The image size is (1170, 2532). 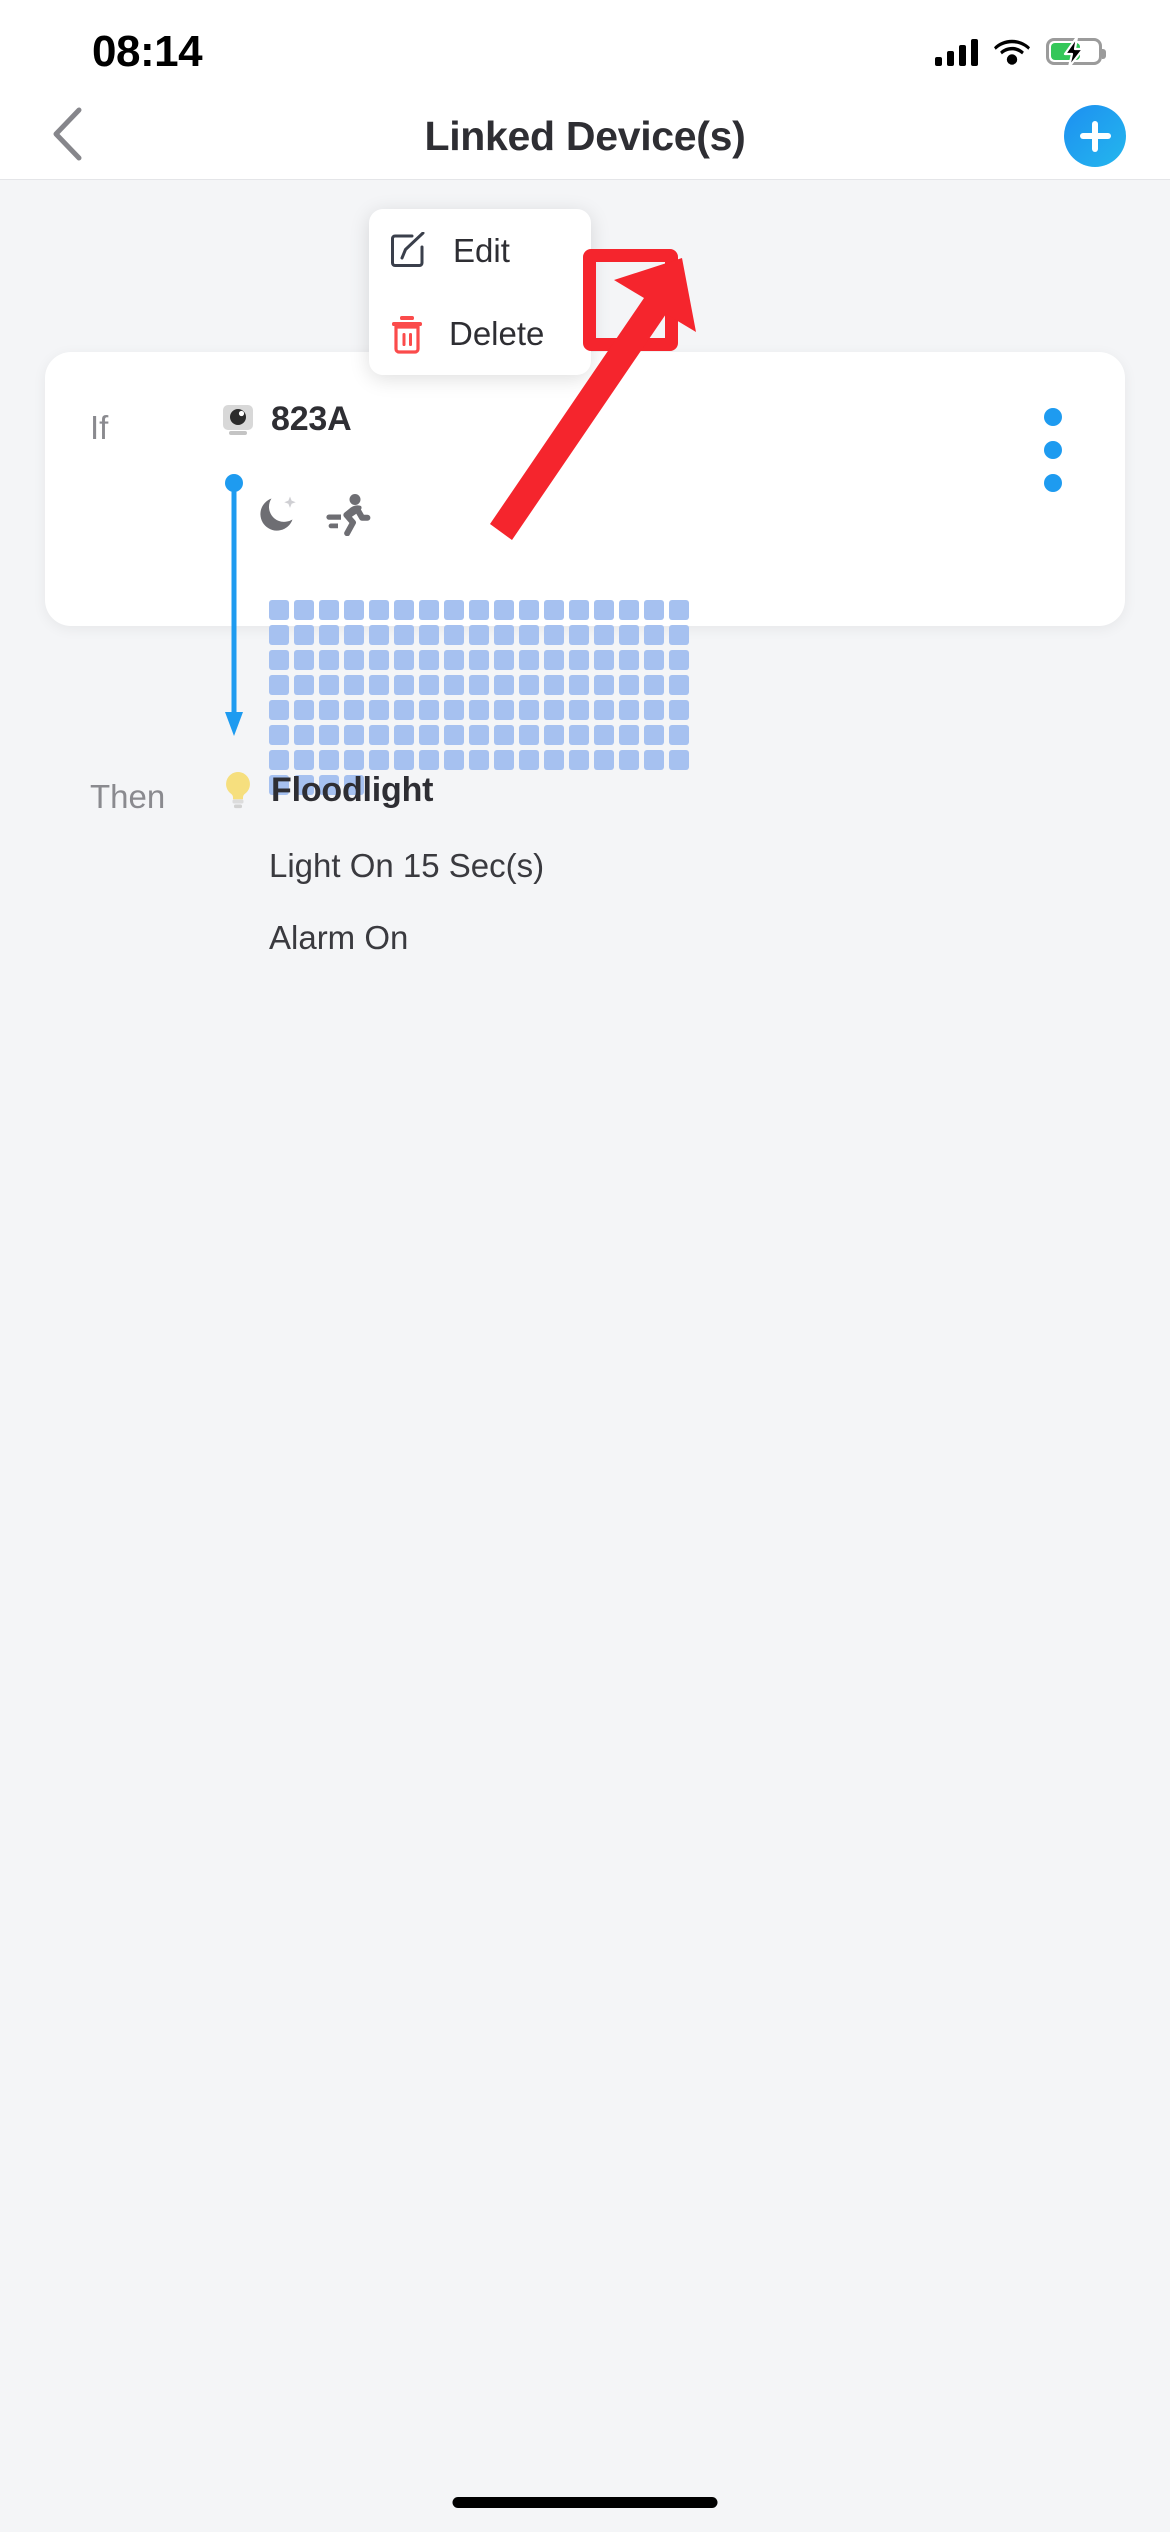 I want to click on menu-item-edit: Edit, so click(x=480, y=250).